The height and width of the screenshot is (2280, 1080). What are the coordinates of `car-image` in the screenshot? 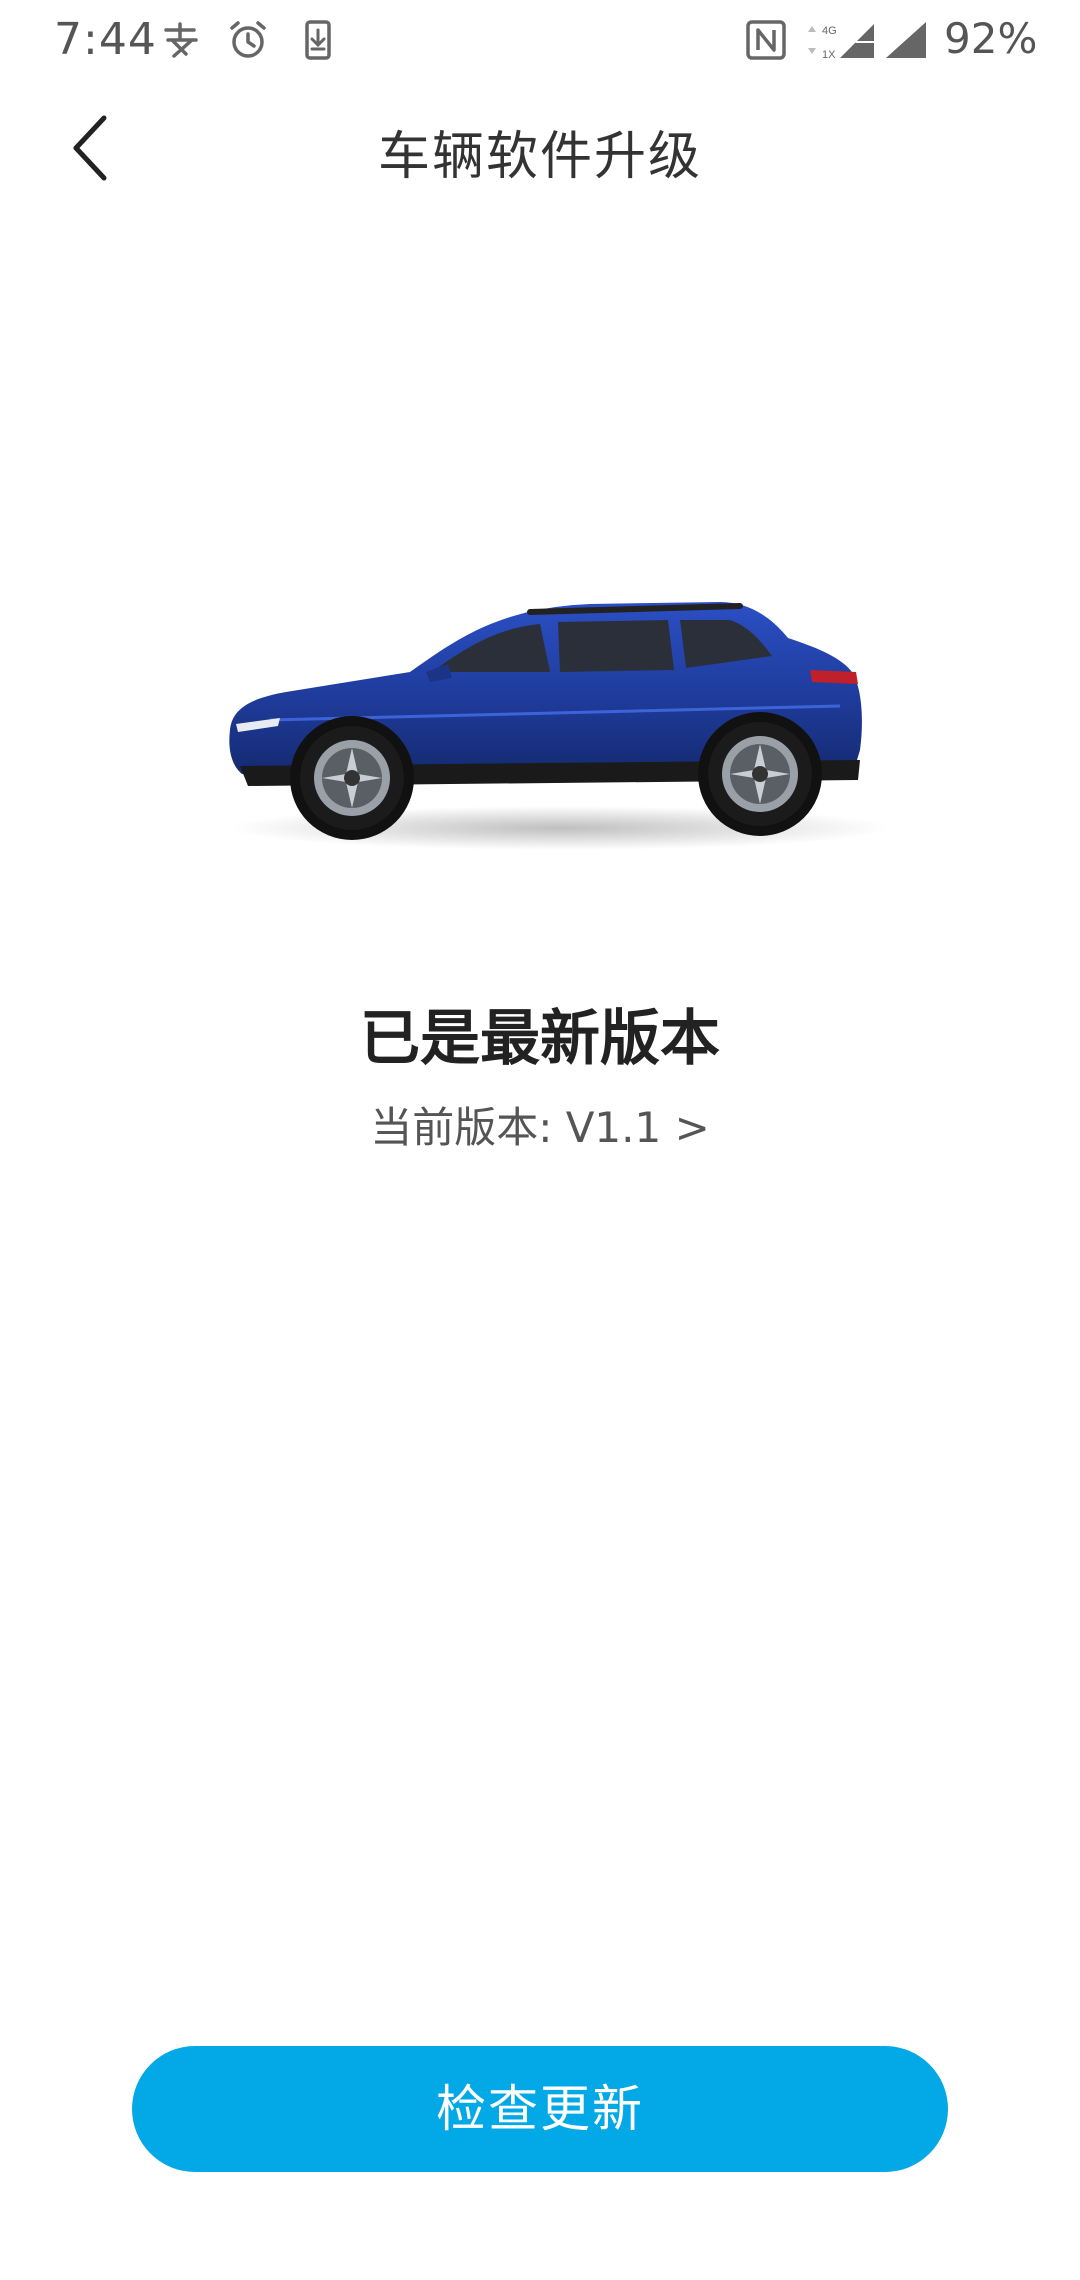 It's located at (560, 710).